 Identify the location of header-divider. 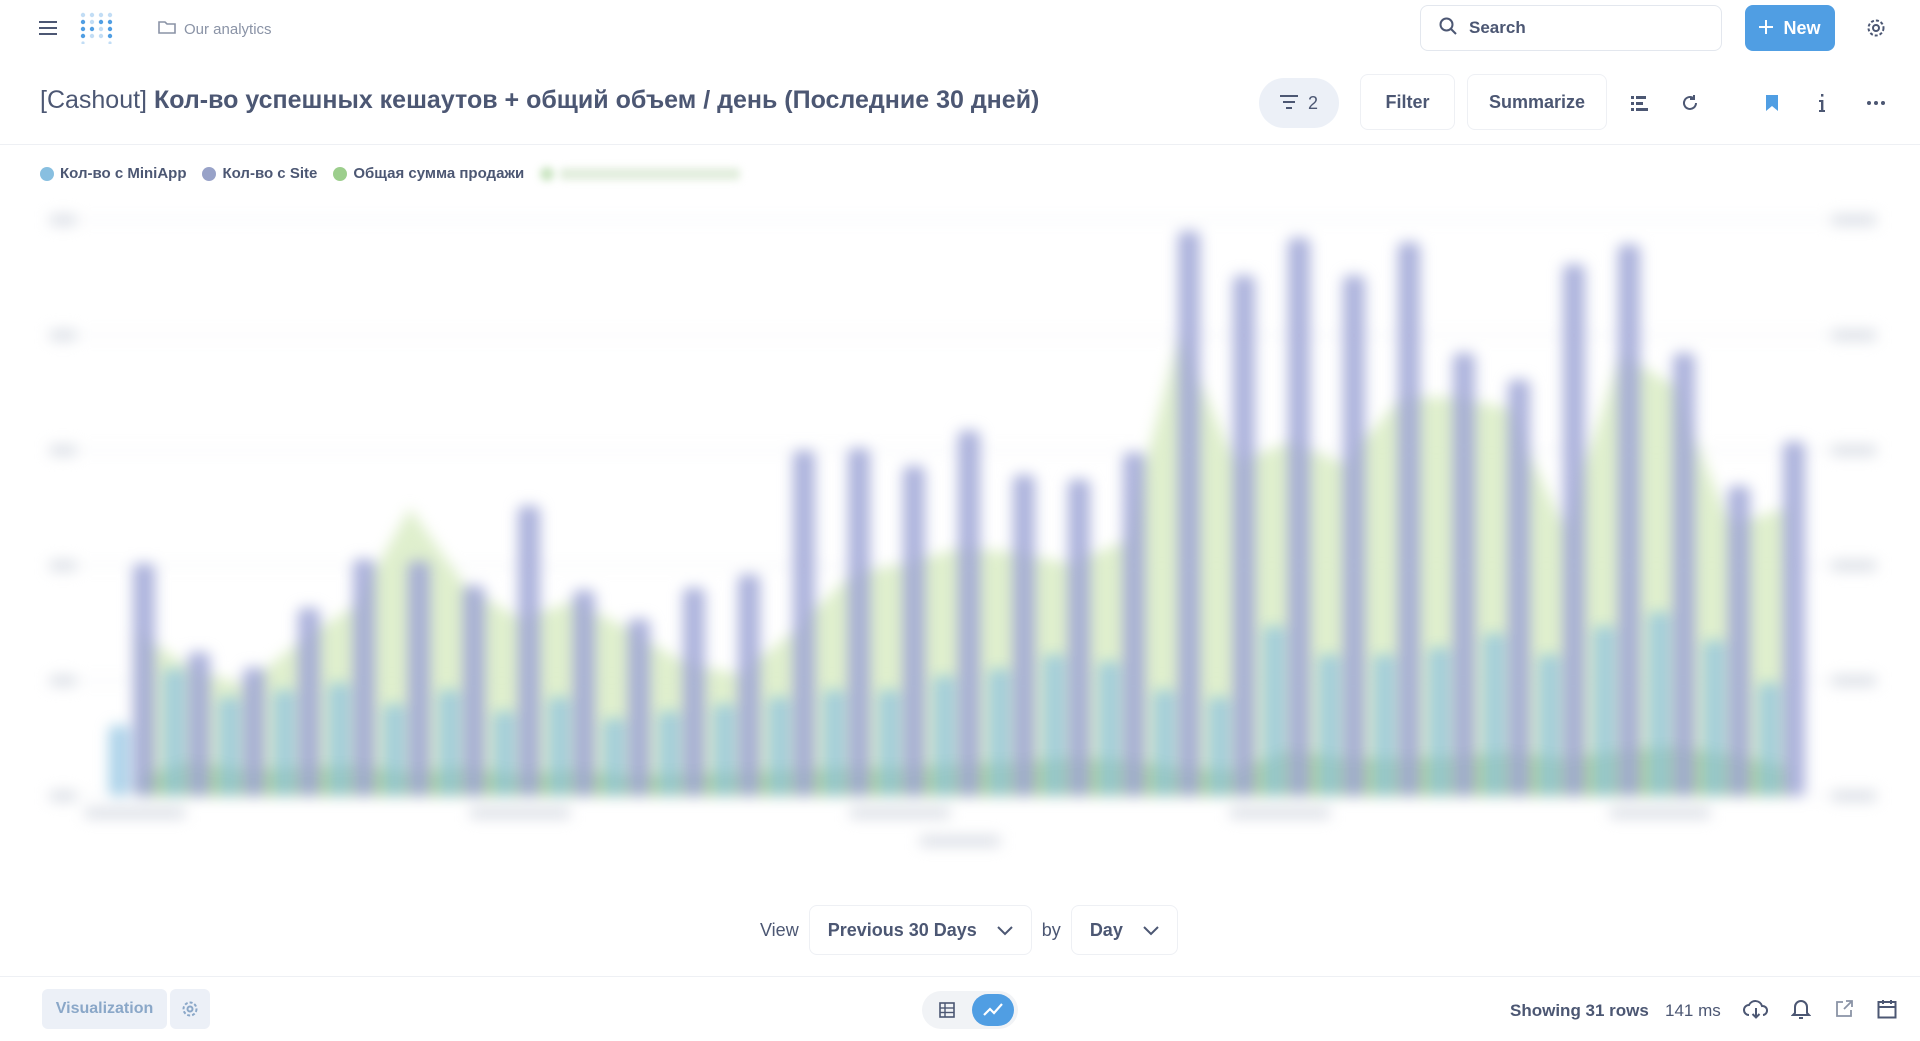
(960, 144).